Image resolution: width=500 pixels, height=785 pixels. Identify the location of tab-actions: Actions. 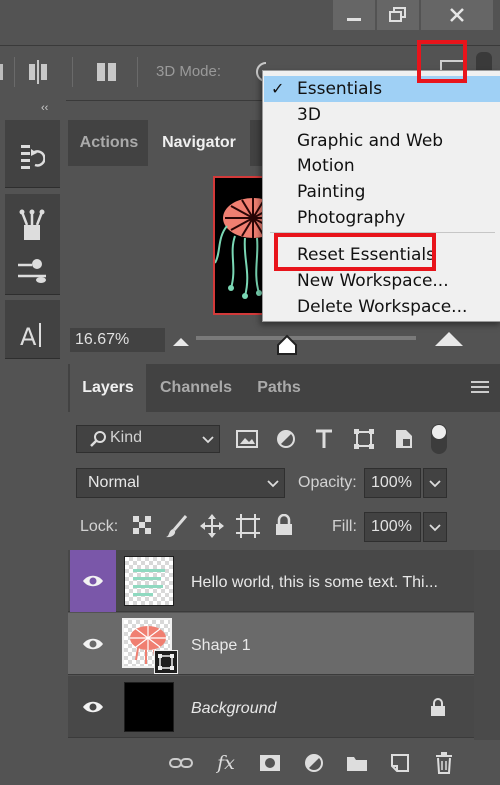
(109, 143).